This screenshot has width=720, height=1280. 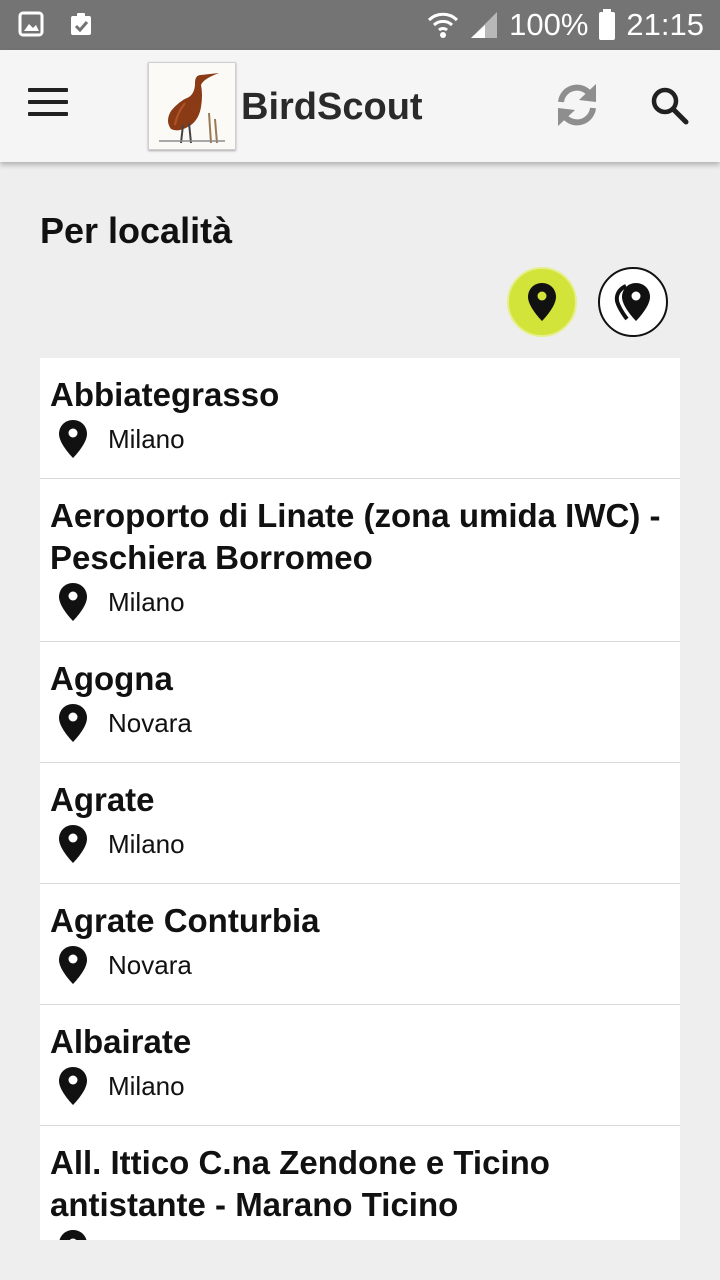 What do you see at coordinates (360, 702) in the screenshot?
I see `list-item: Agogna Novara` at bounding box center [360, 702].